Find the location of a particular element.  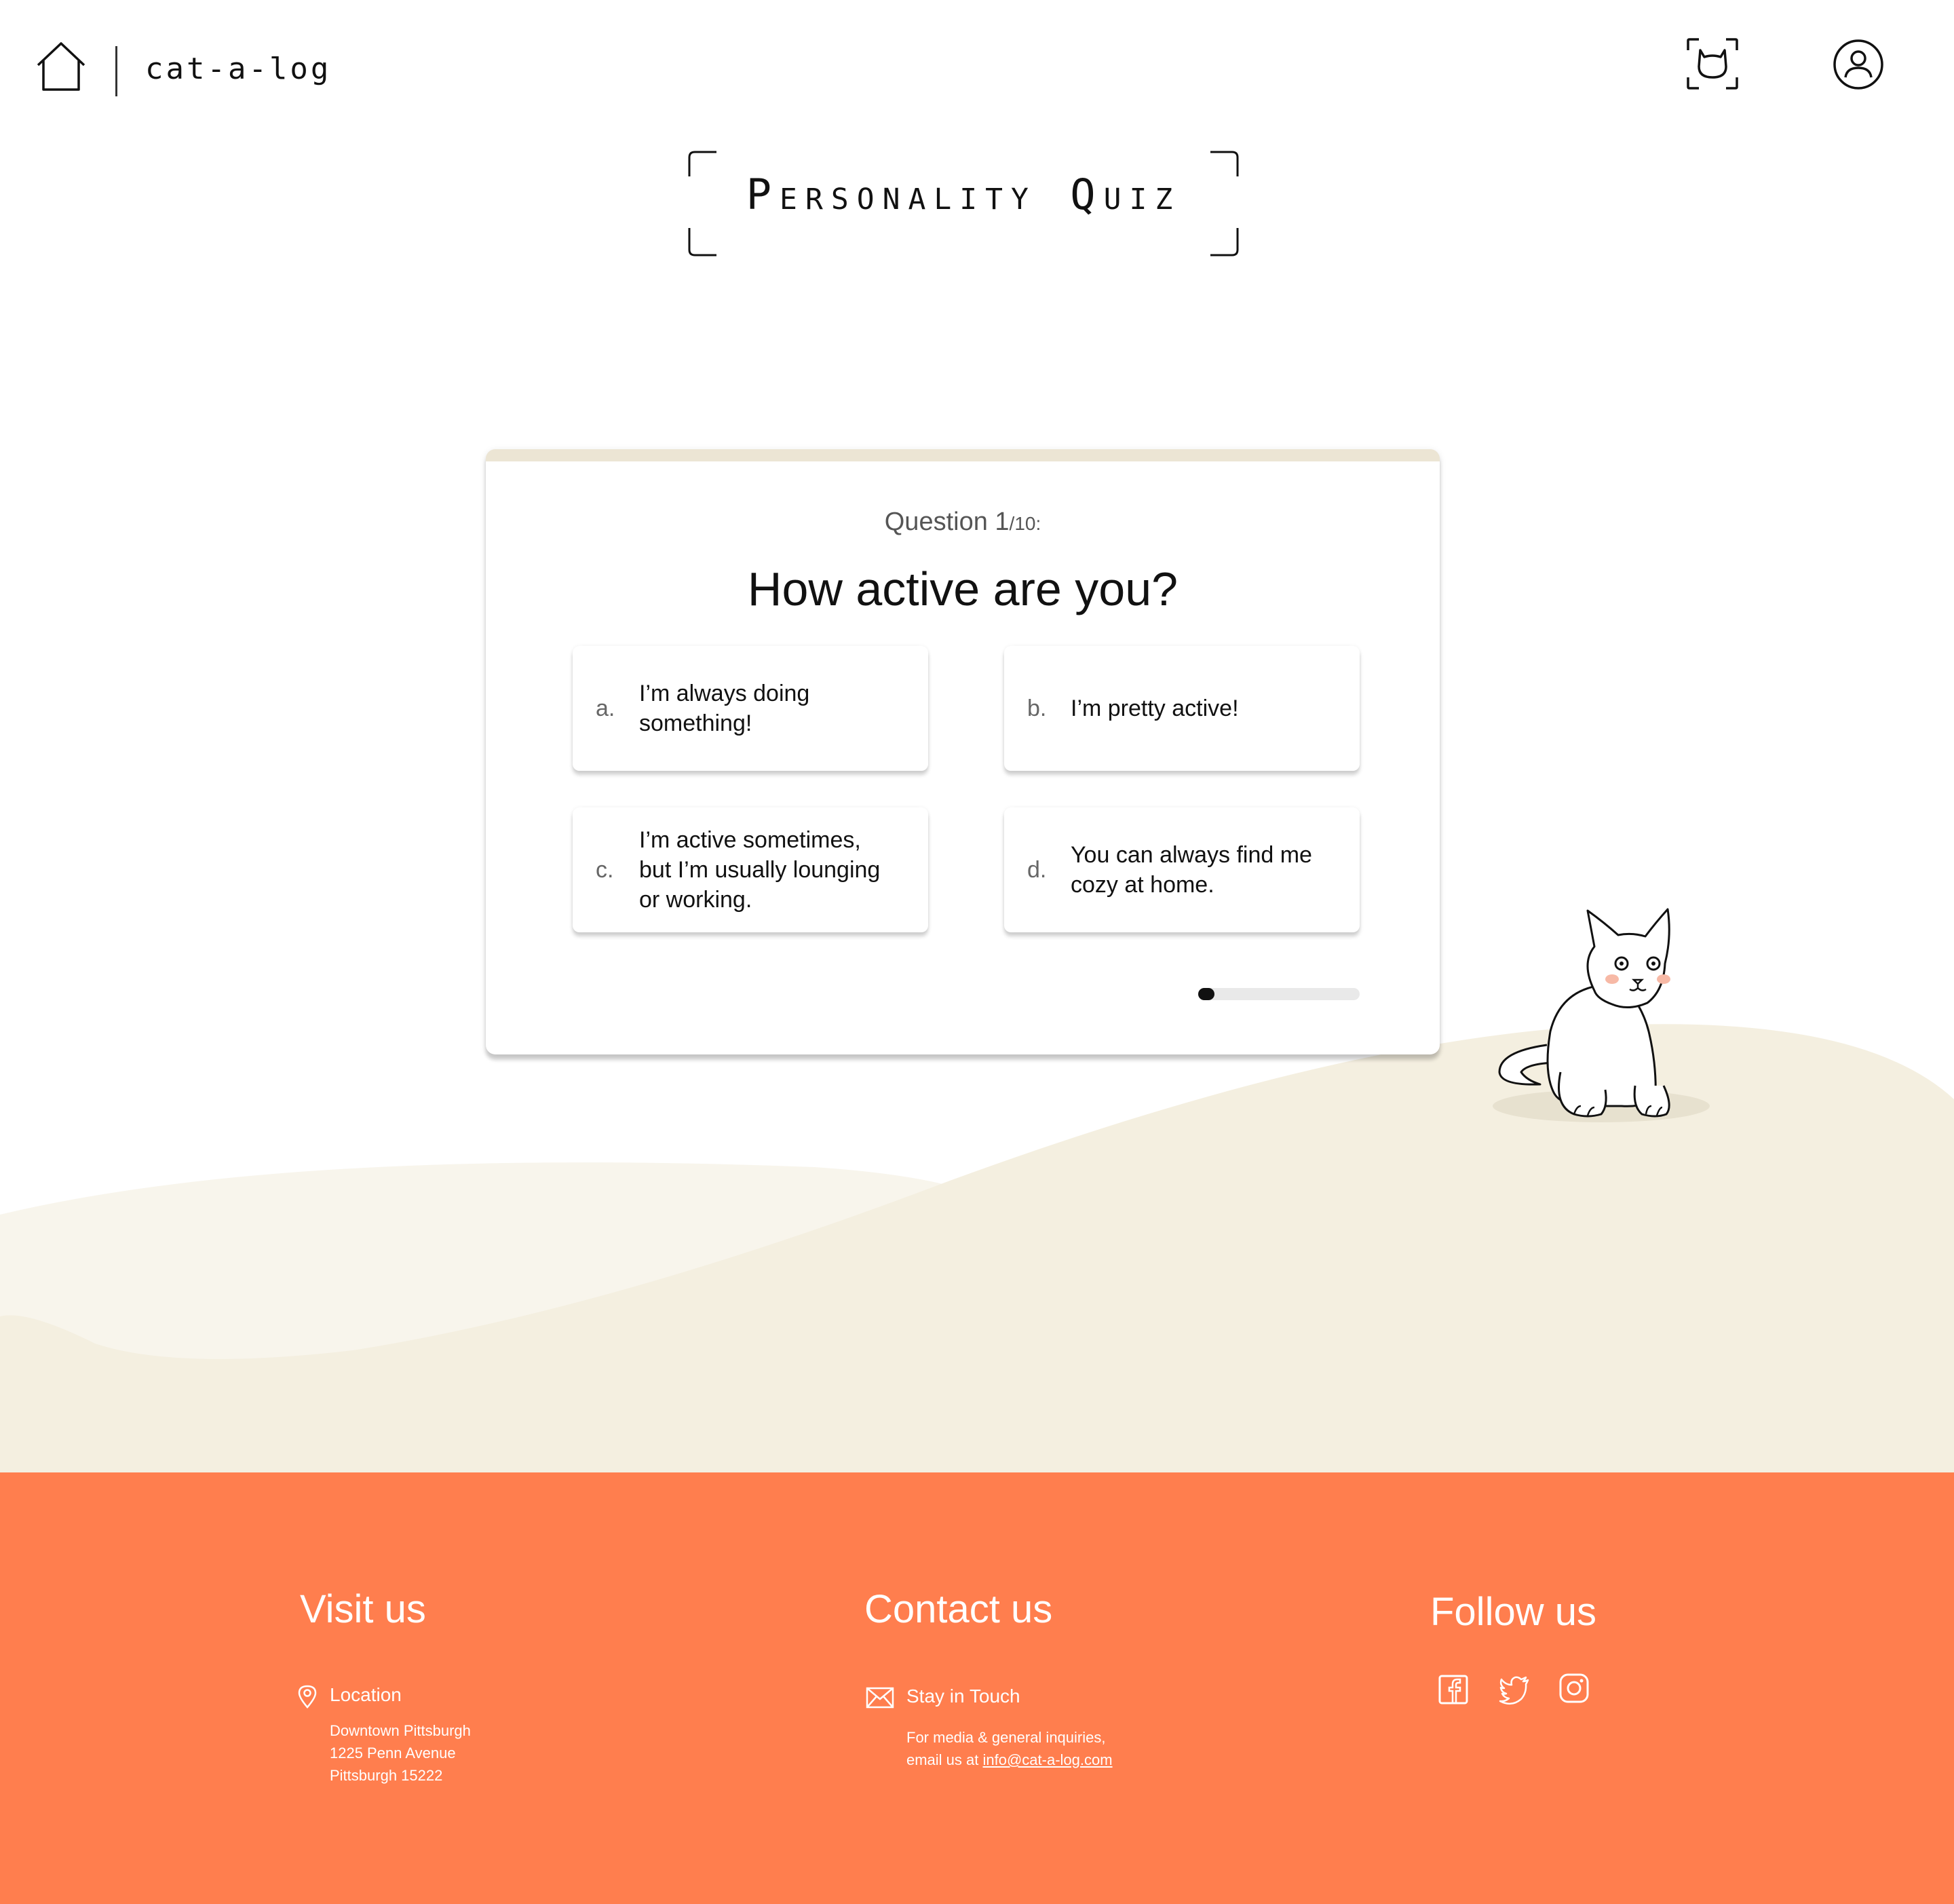

answer-option-a: a. I’m always doing something! is located at coordinates (751, 708).